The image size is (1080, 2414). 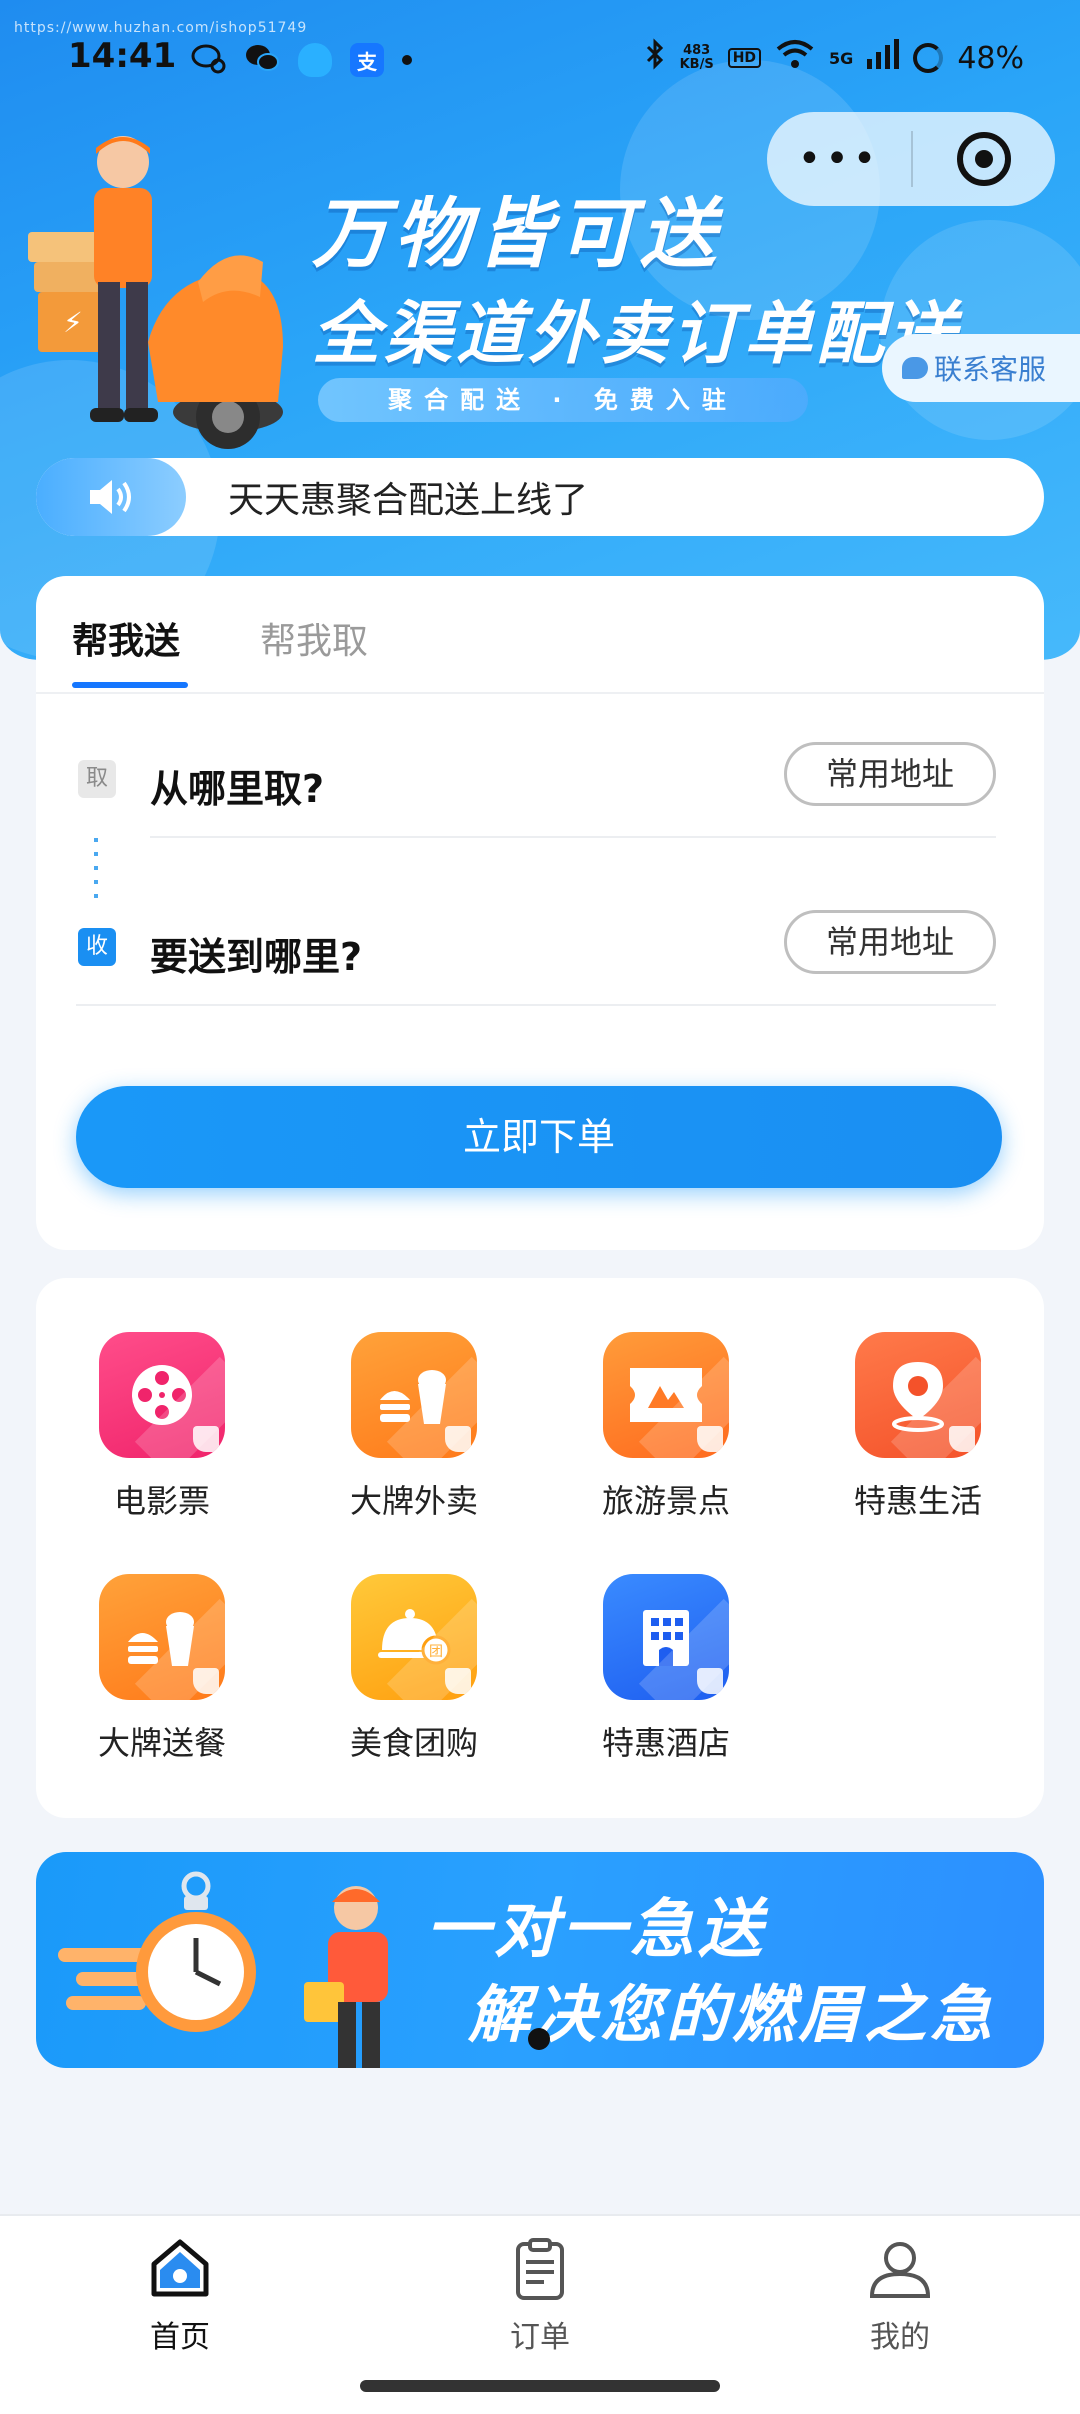 I want to click on service-food-group-buy: 团 美食团购, so click(x=414, y=1684).